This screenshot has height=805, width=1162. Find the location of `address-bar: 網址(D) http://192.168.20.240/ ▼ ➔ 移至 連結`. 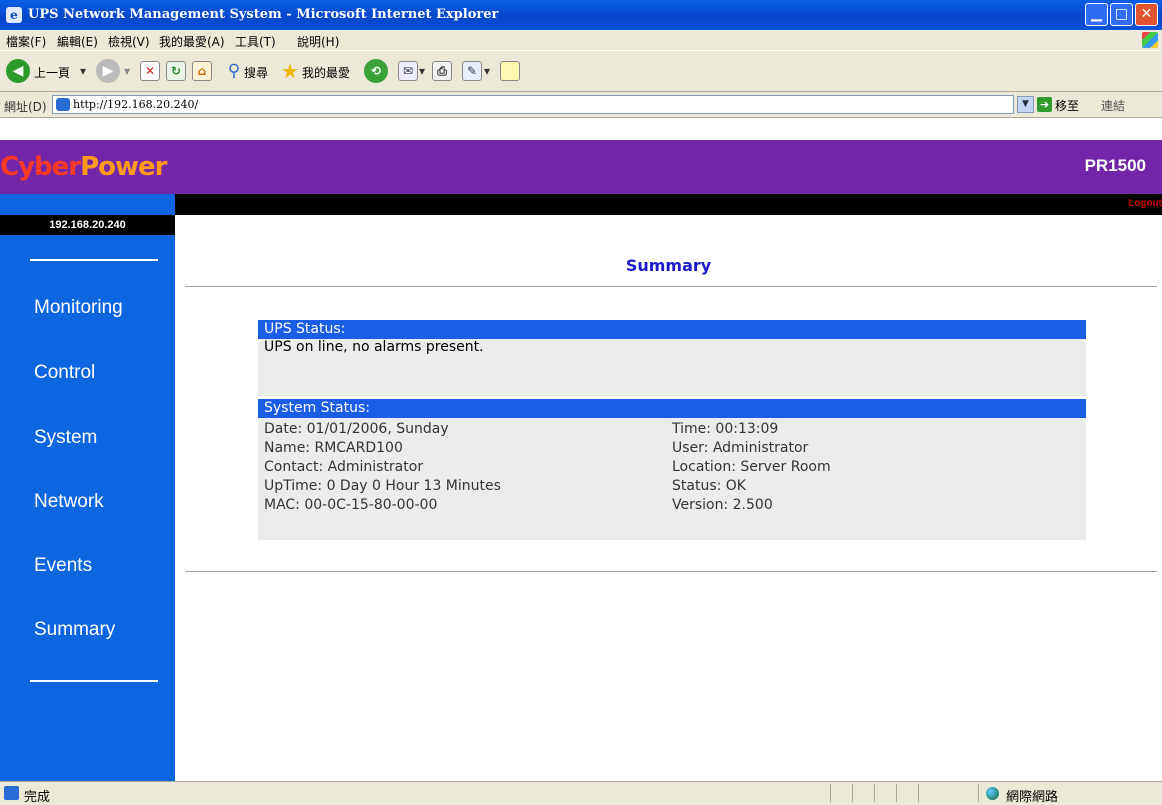

address-bar: 網址(D) http://192.168.20.240/ ▼ ➔ 移至 連結 is located at coordinates (581, 105).